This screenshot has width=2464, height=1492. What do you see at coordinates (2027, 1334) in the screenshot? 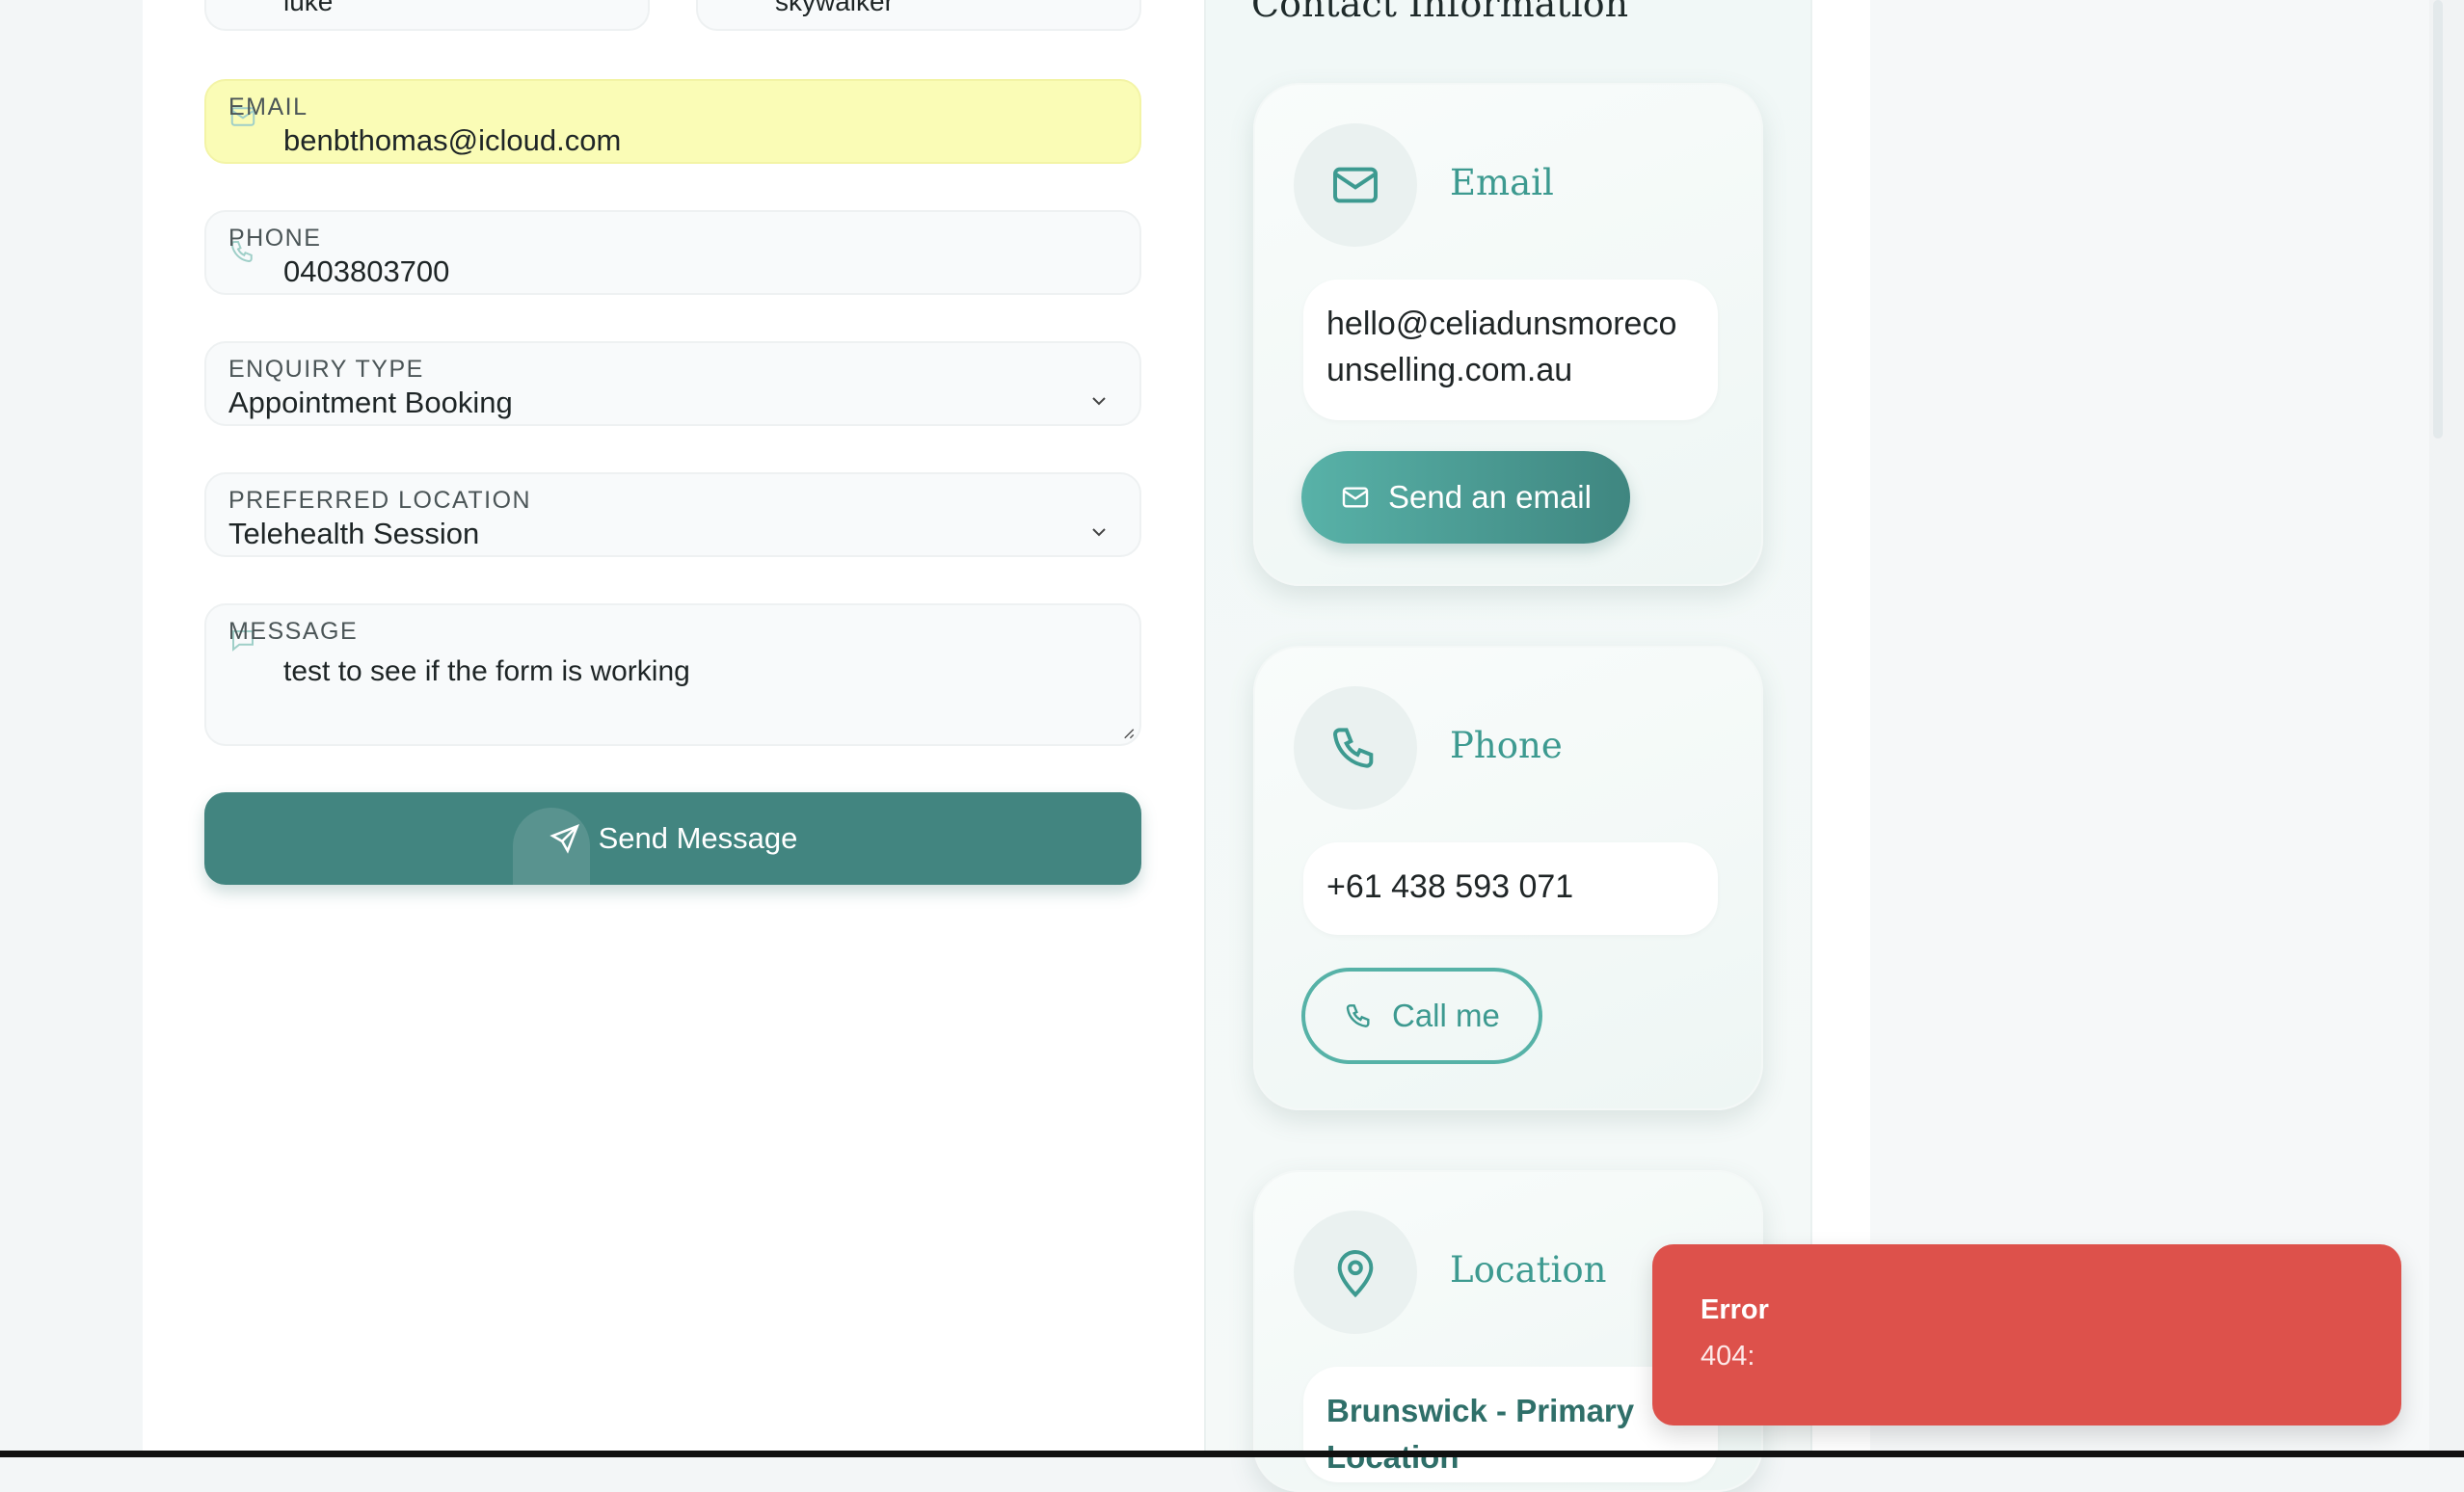
I see `error-toast: Error 404:` at bounding box center [2027, 1334].